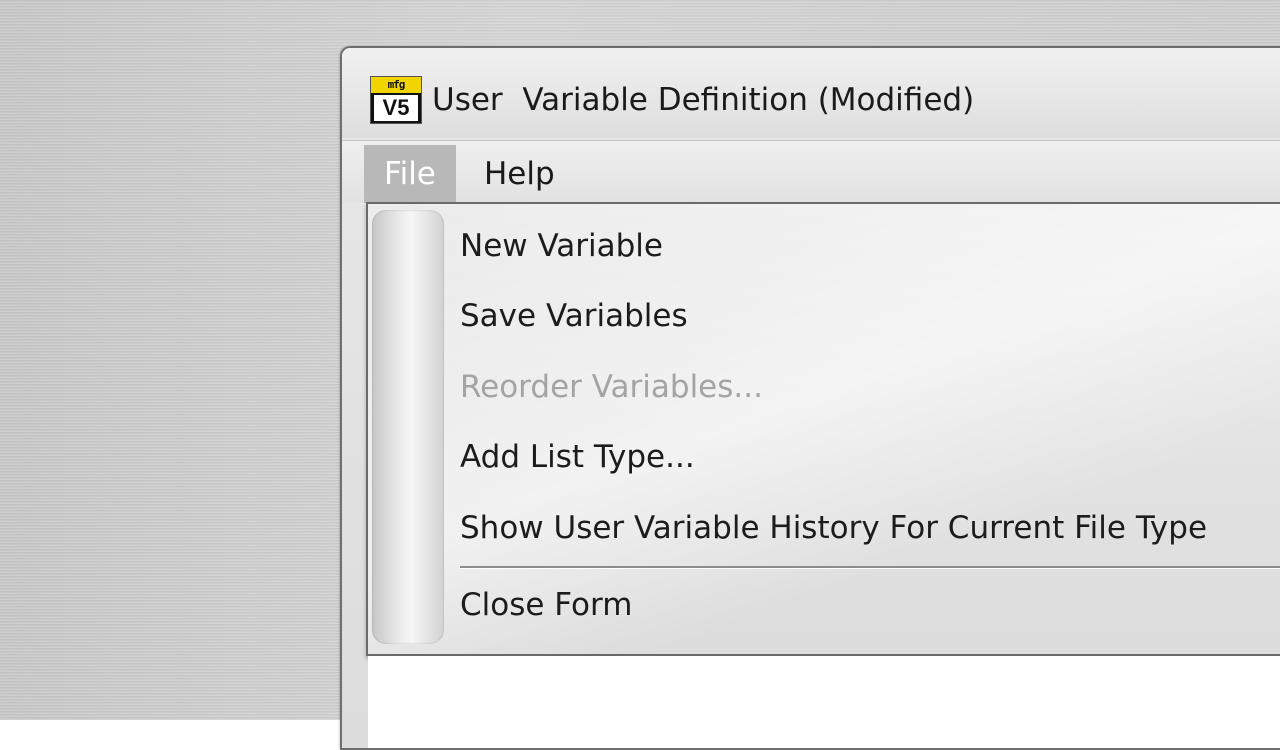 The height and width of the screenshot is (750, 1280). What do you see at coordinates (396, 85) in the screenshot?
I see `app-icon-top-text: mfg` at bounding box center [396, 85].